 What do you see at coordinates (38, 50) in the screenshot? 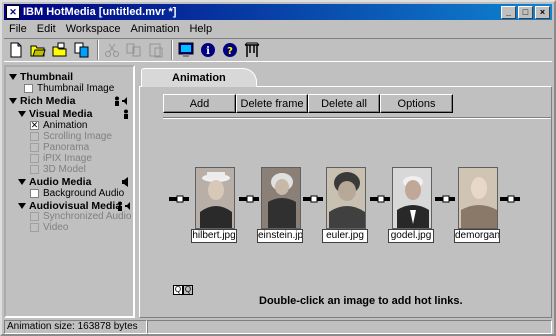
I see `open-folder-icon` at bounding box center [38, 50].